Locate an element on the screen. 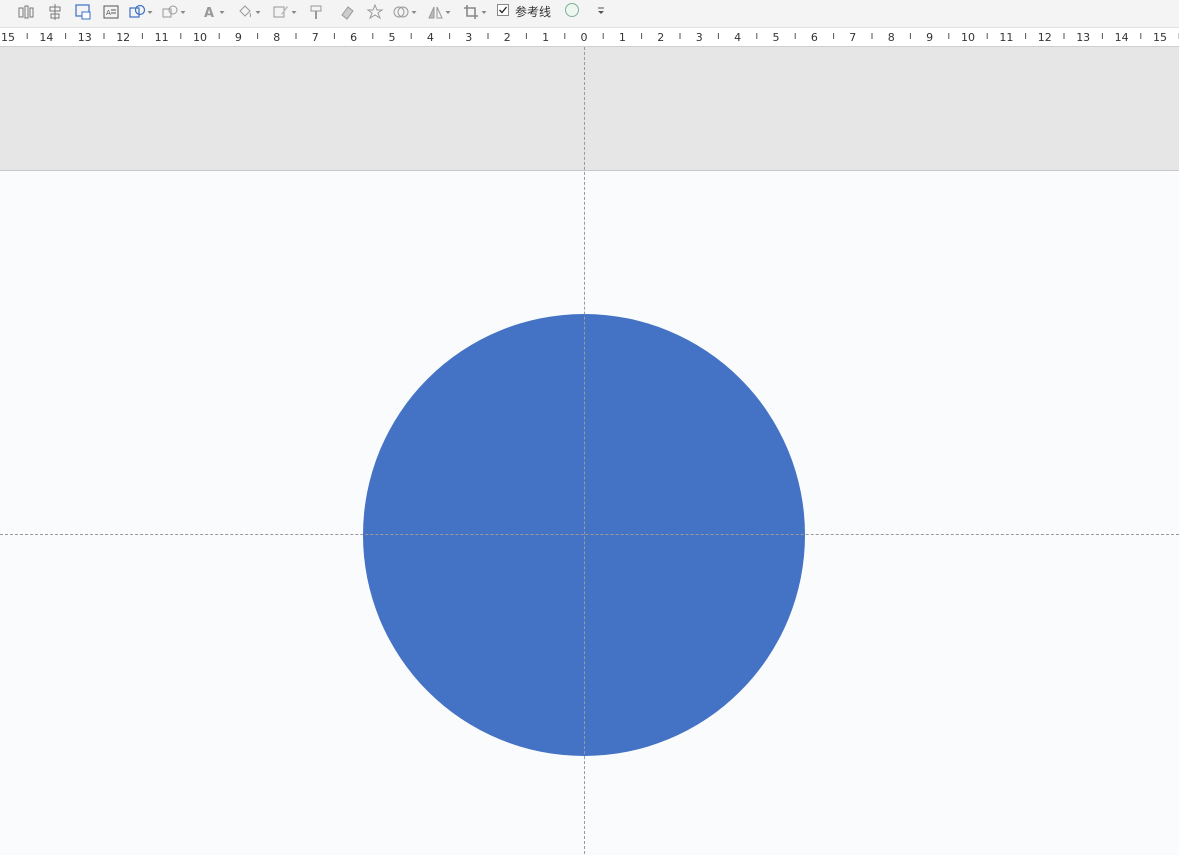 The width and height of the screenshot is (1179, 855). font-color-icon: A is located at coordinates (209, 13).